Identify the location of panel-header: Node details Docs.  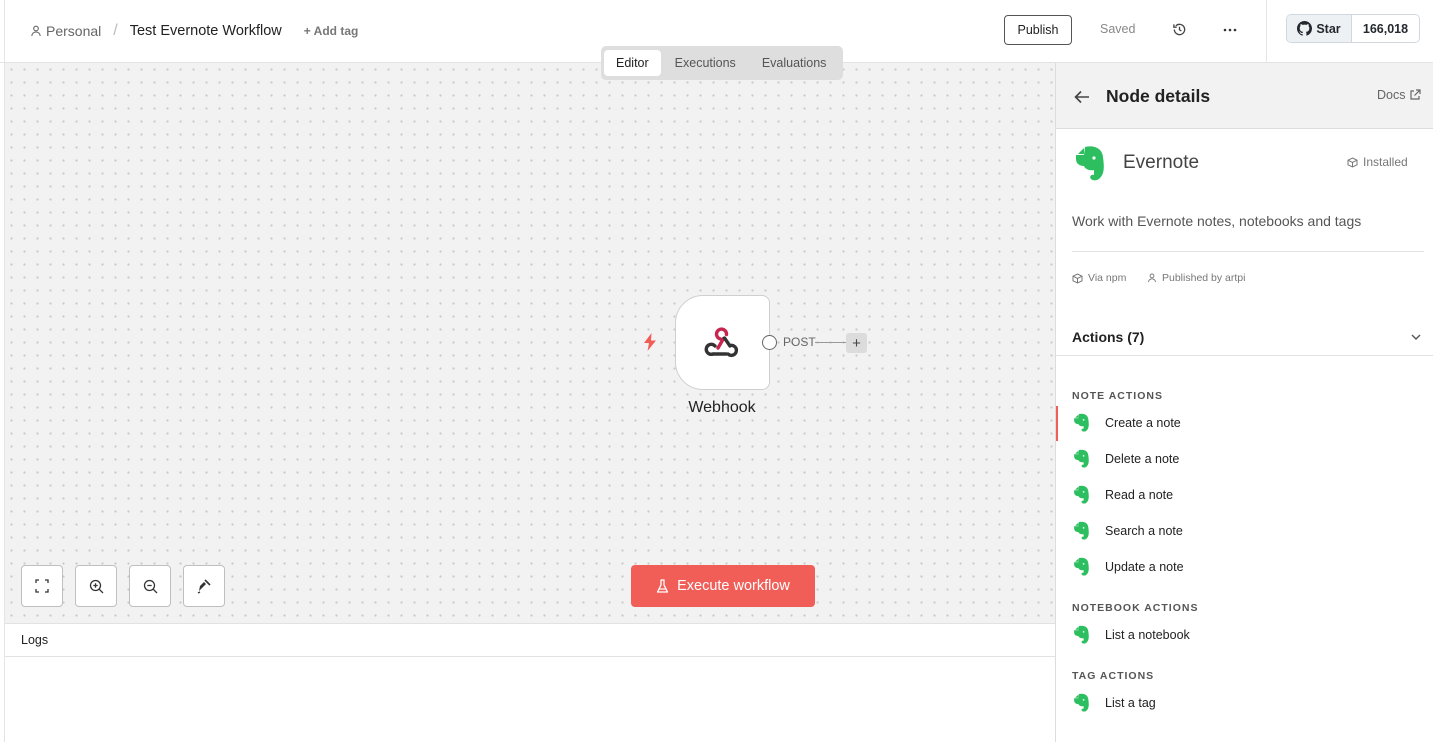
(1244, 96).